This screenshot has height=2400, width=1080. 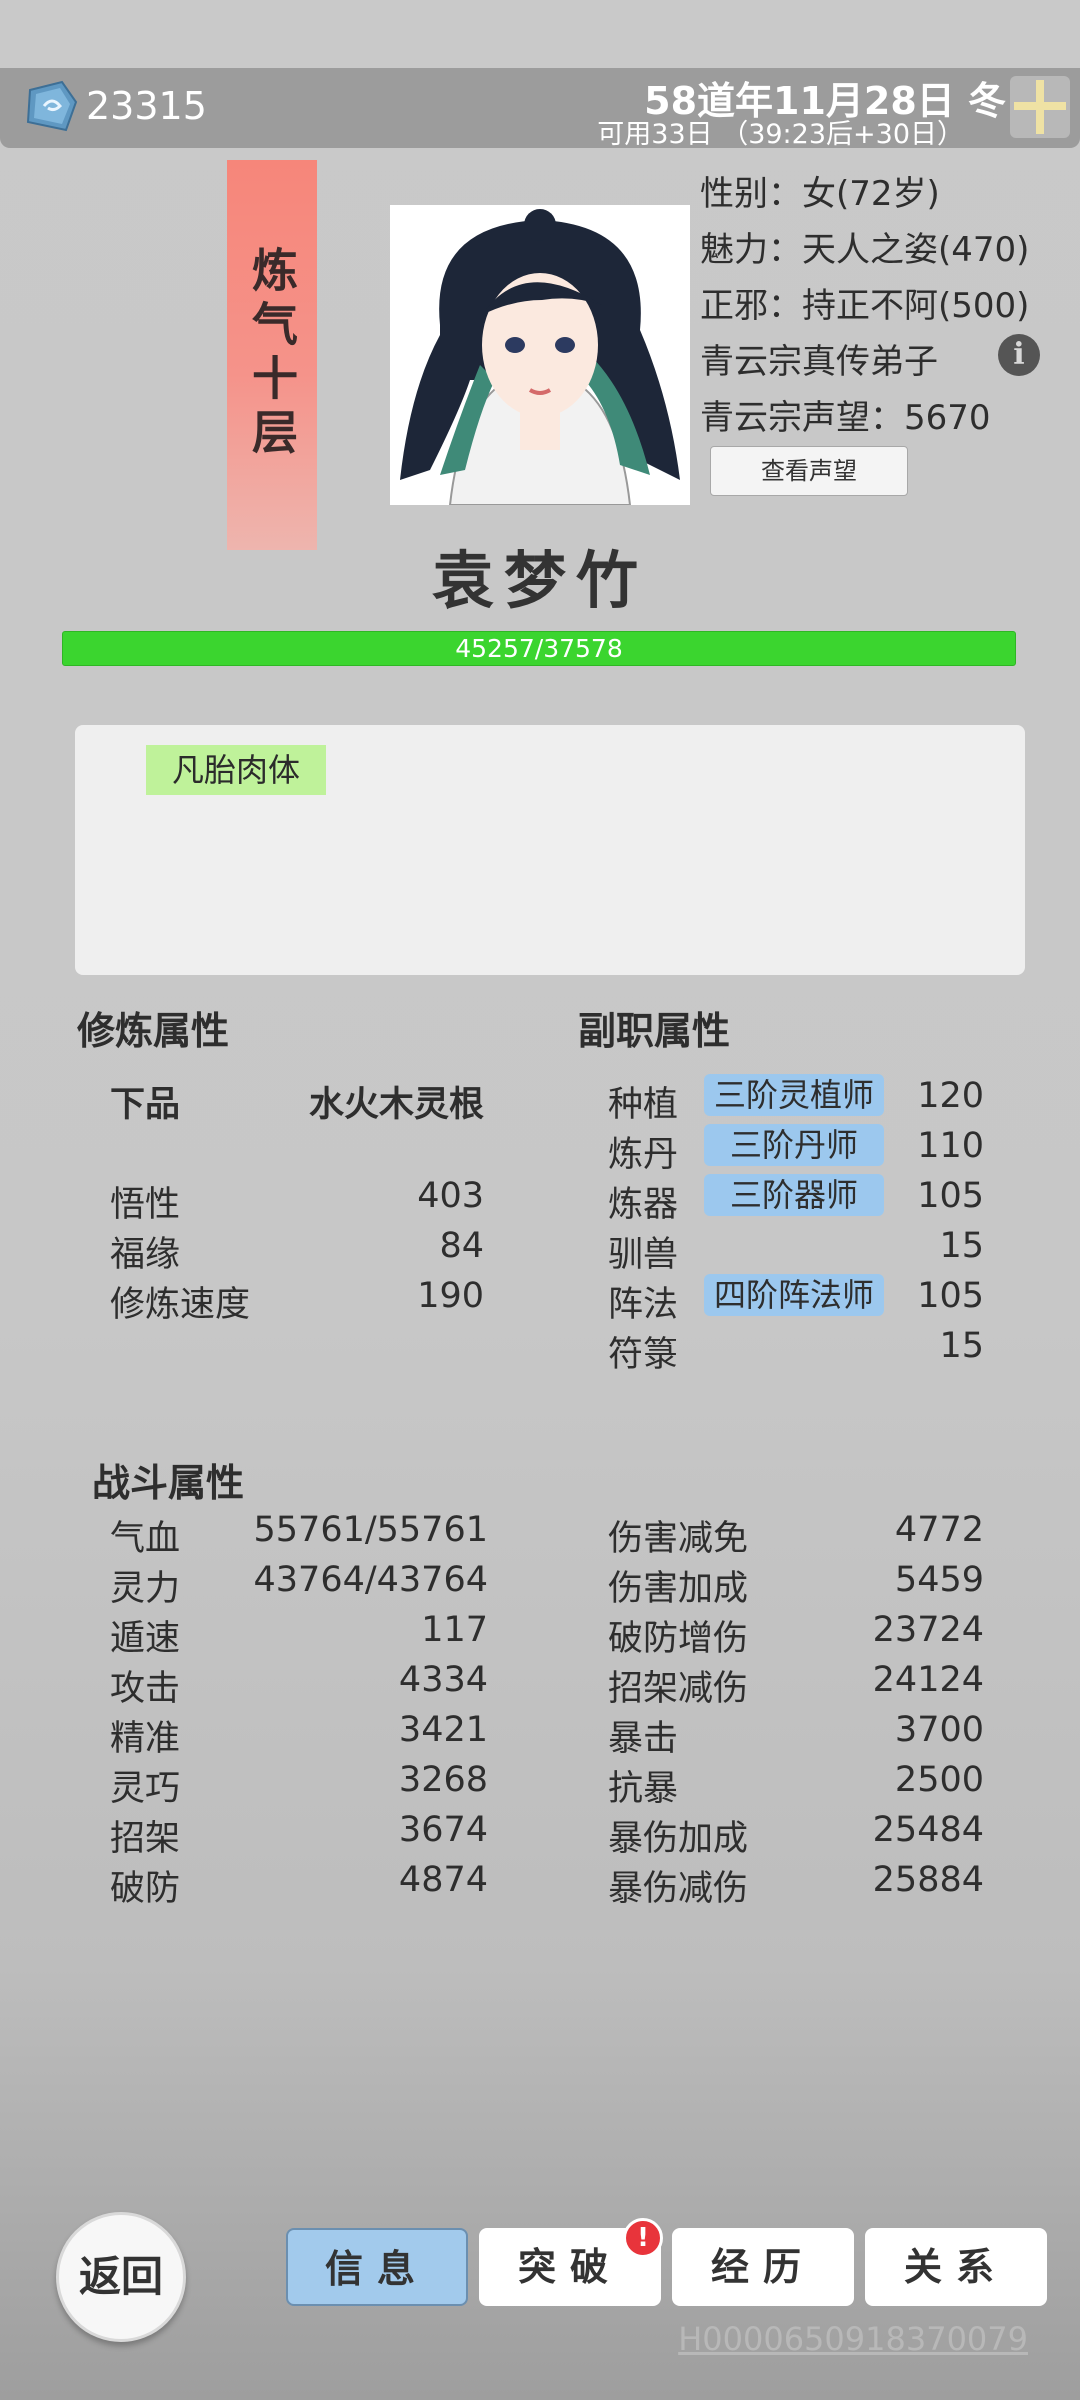 I want to click on combat-stat-value: 3268, so click(x=443, y=1780).